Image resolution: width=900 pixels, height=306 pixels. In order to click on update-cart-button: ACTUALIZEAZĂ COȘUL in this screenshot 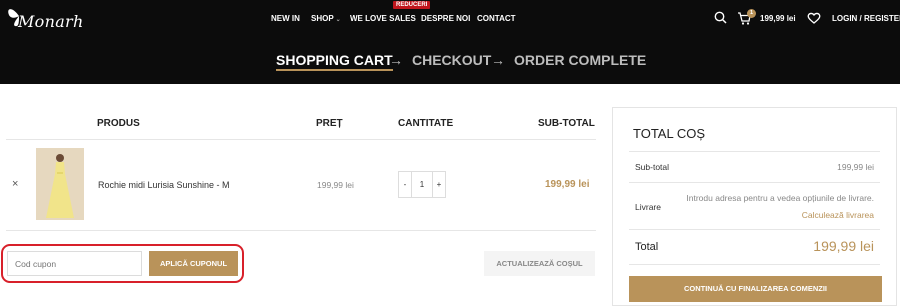, I will do `click(539, 263)`.